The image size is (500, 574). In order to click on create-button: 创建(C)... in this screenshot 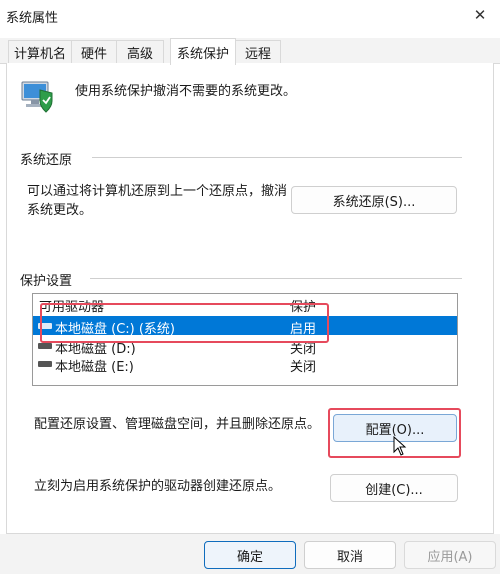, I will do `click(394, 488)`.